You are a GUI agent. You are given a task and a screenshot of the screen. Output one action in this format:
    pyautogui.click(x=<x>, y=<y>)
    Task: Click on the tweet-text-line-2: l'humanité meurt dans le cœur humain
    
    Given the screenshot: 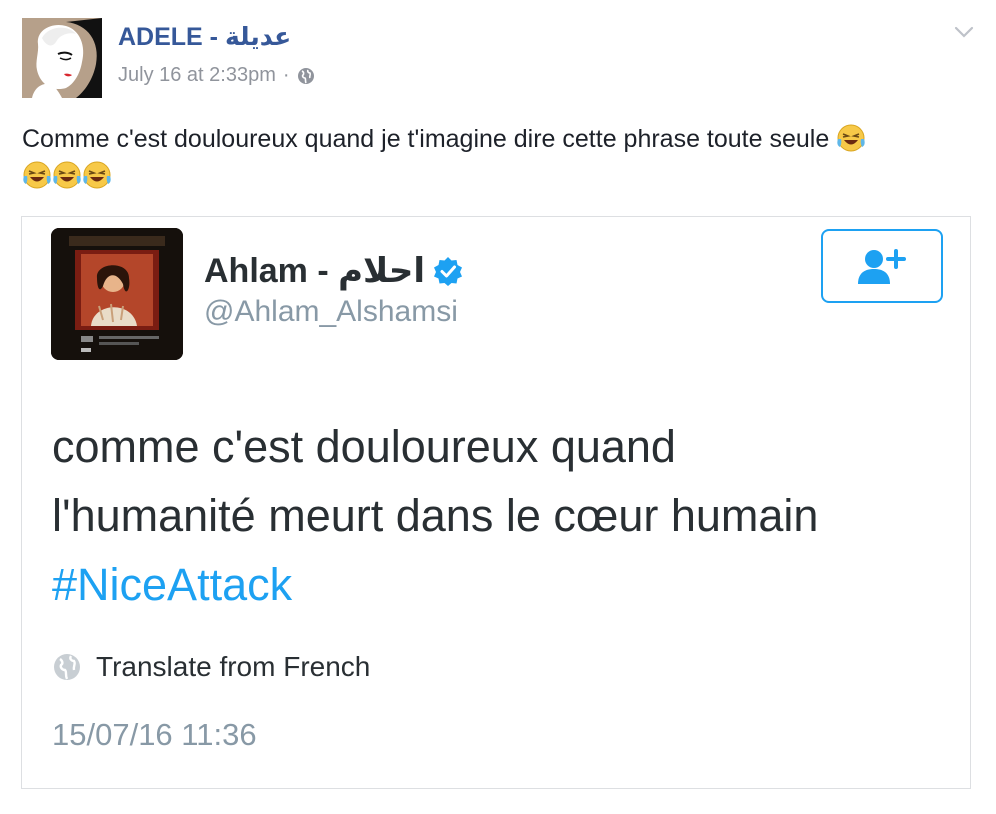 What is the action you would take?
    pyautogui.click(x=435, y=515)
    